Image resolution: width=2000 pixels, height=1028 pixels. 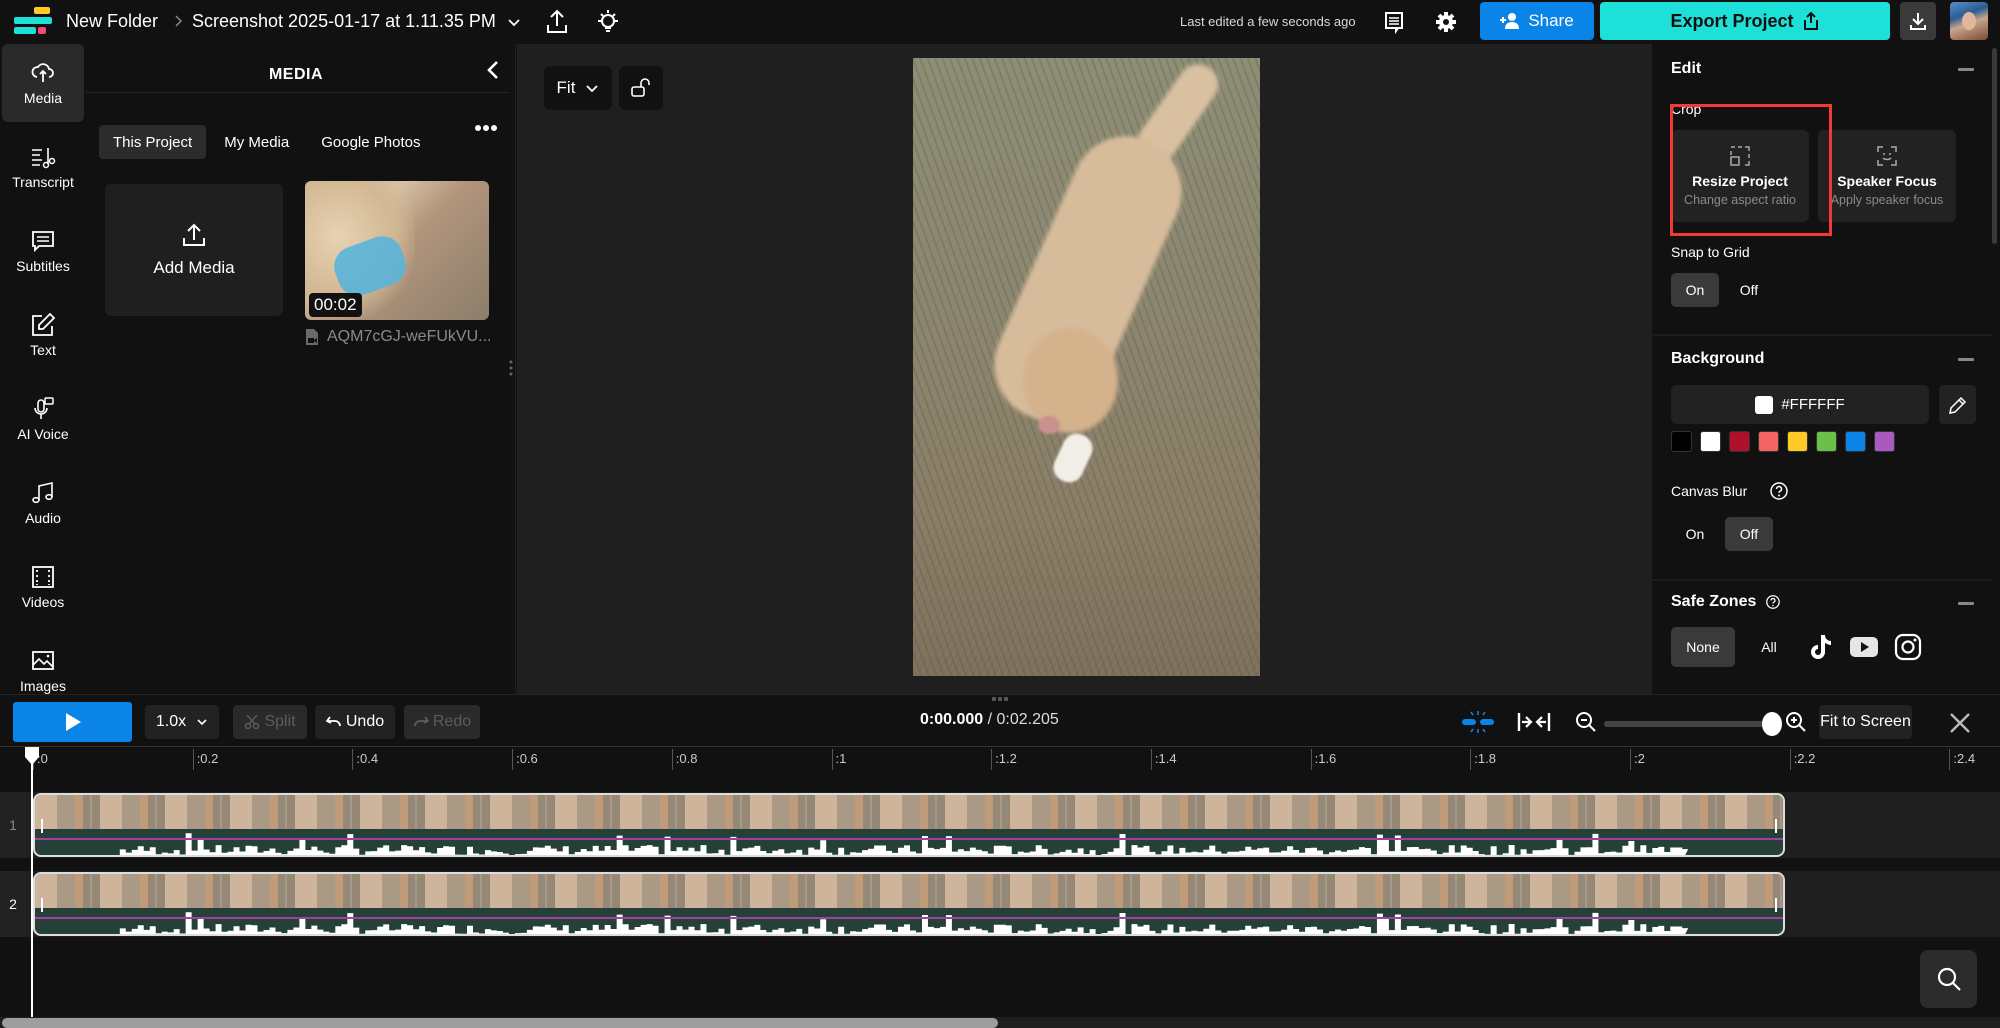 I want to click on safe-zone-tiktok-button, so click(x=1820, y=647).